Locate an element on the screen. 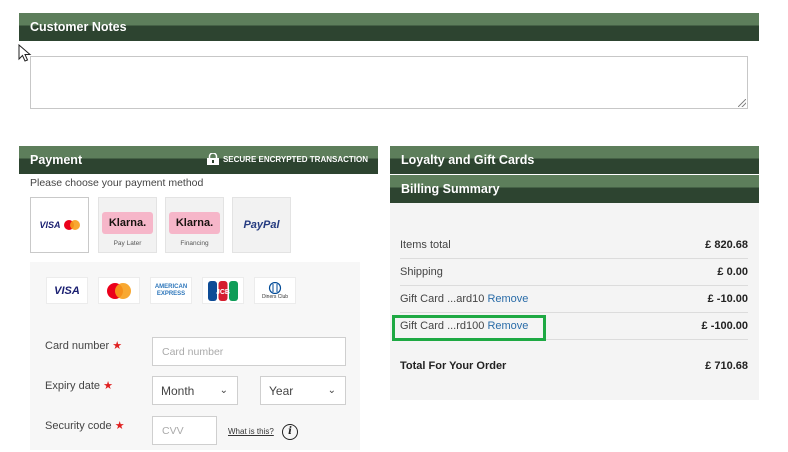  diners-club-icon is located at coordinates (275, 287).